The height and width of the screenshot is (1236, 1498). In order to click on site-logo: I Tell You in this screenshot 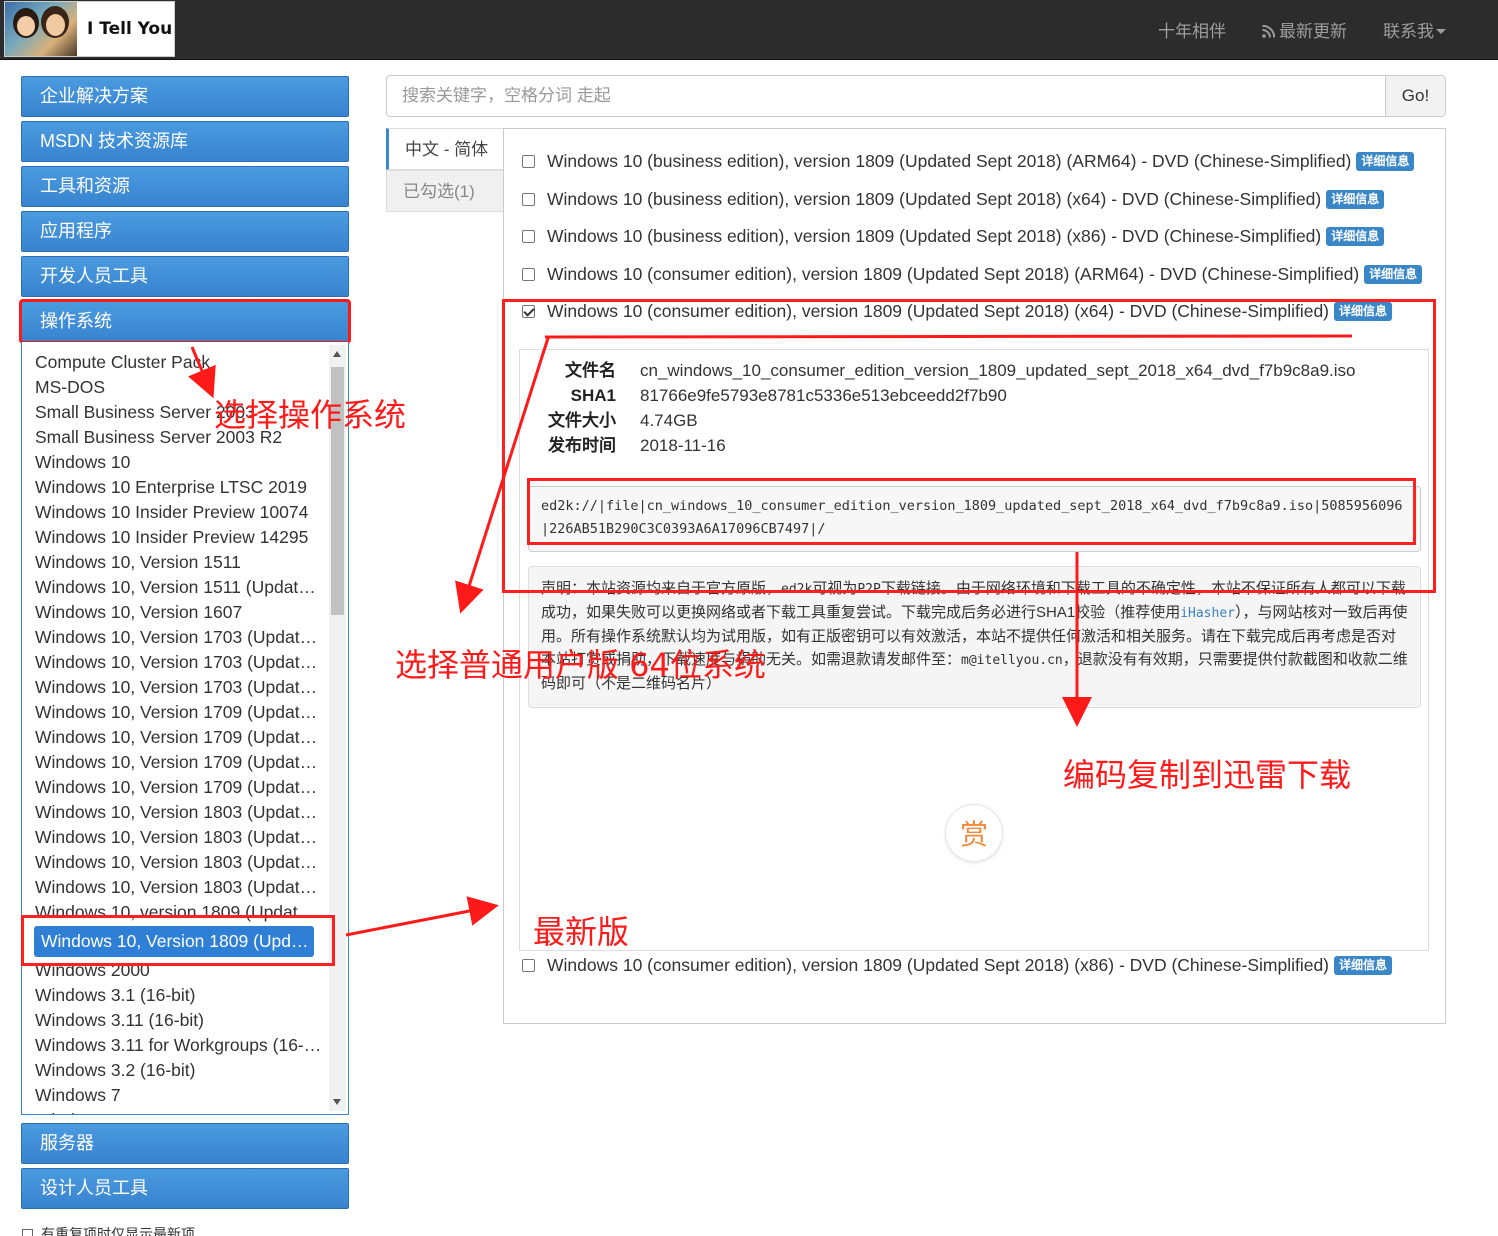, I will do `click(89, 29)`.